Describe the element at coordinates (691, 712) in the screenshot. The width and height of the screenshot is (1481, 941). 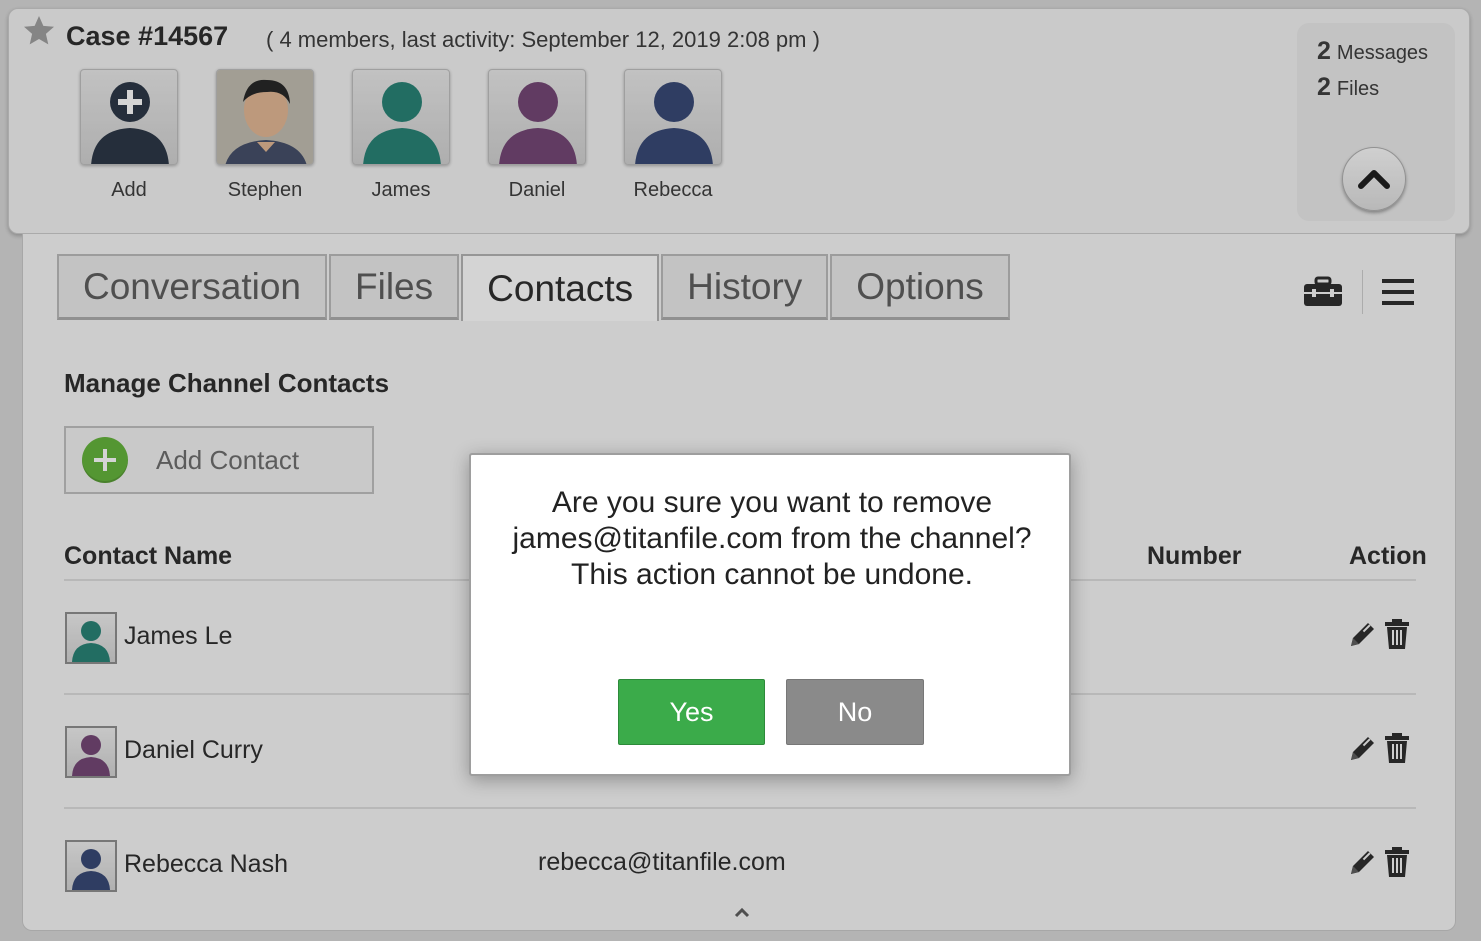
I see `confirm-yes-button: Yes` at that location.